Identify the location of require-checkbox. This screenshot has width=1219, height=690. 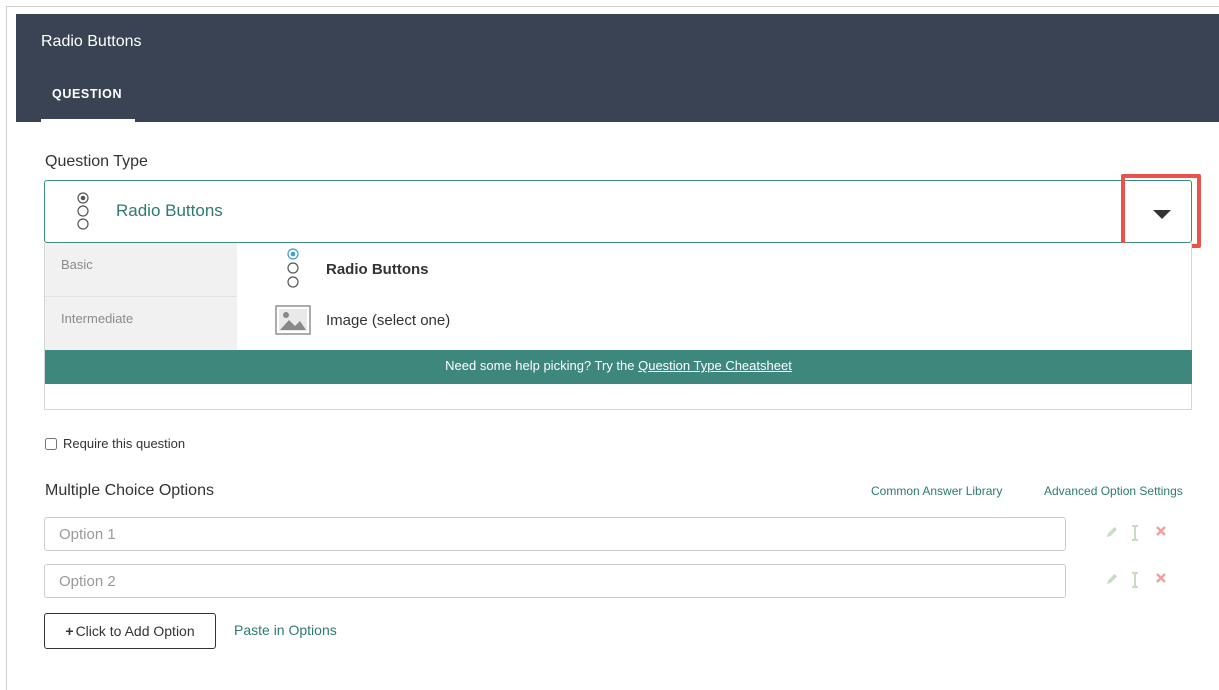
(51, 444).